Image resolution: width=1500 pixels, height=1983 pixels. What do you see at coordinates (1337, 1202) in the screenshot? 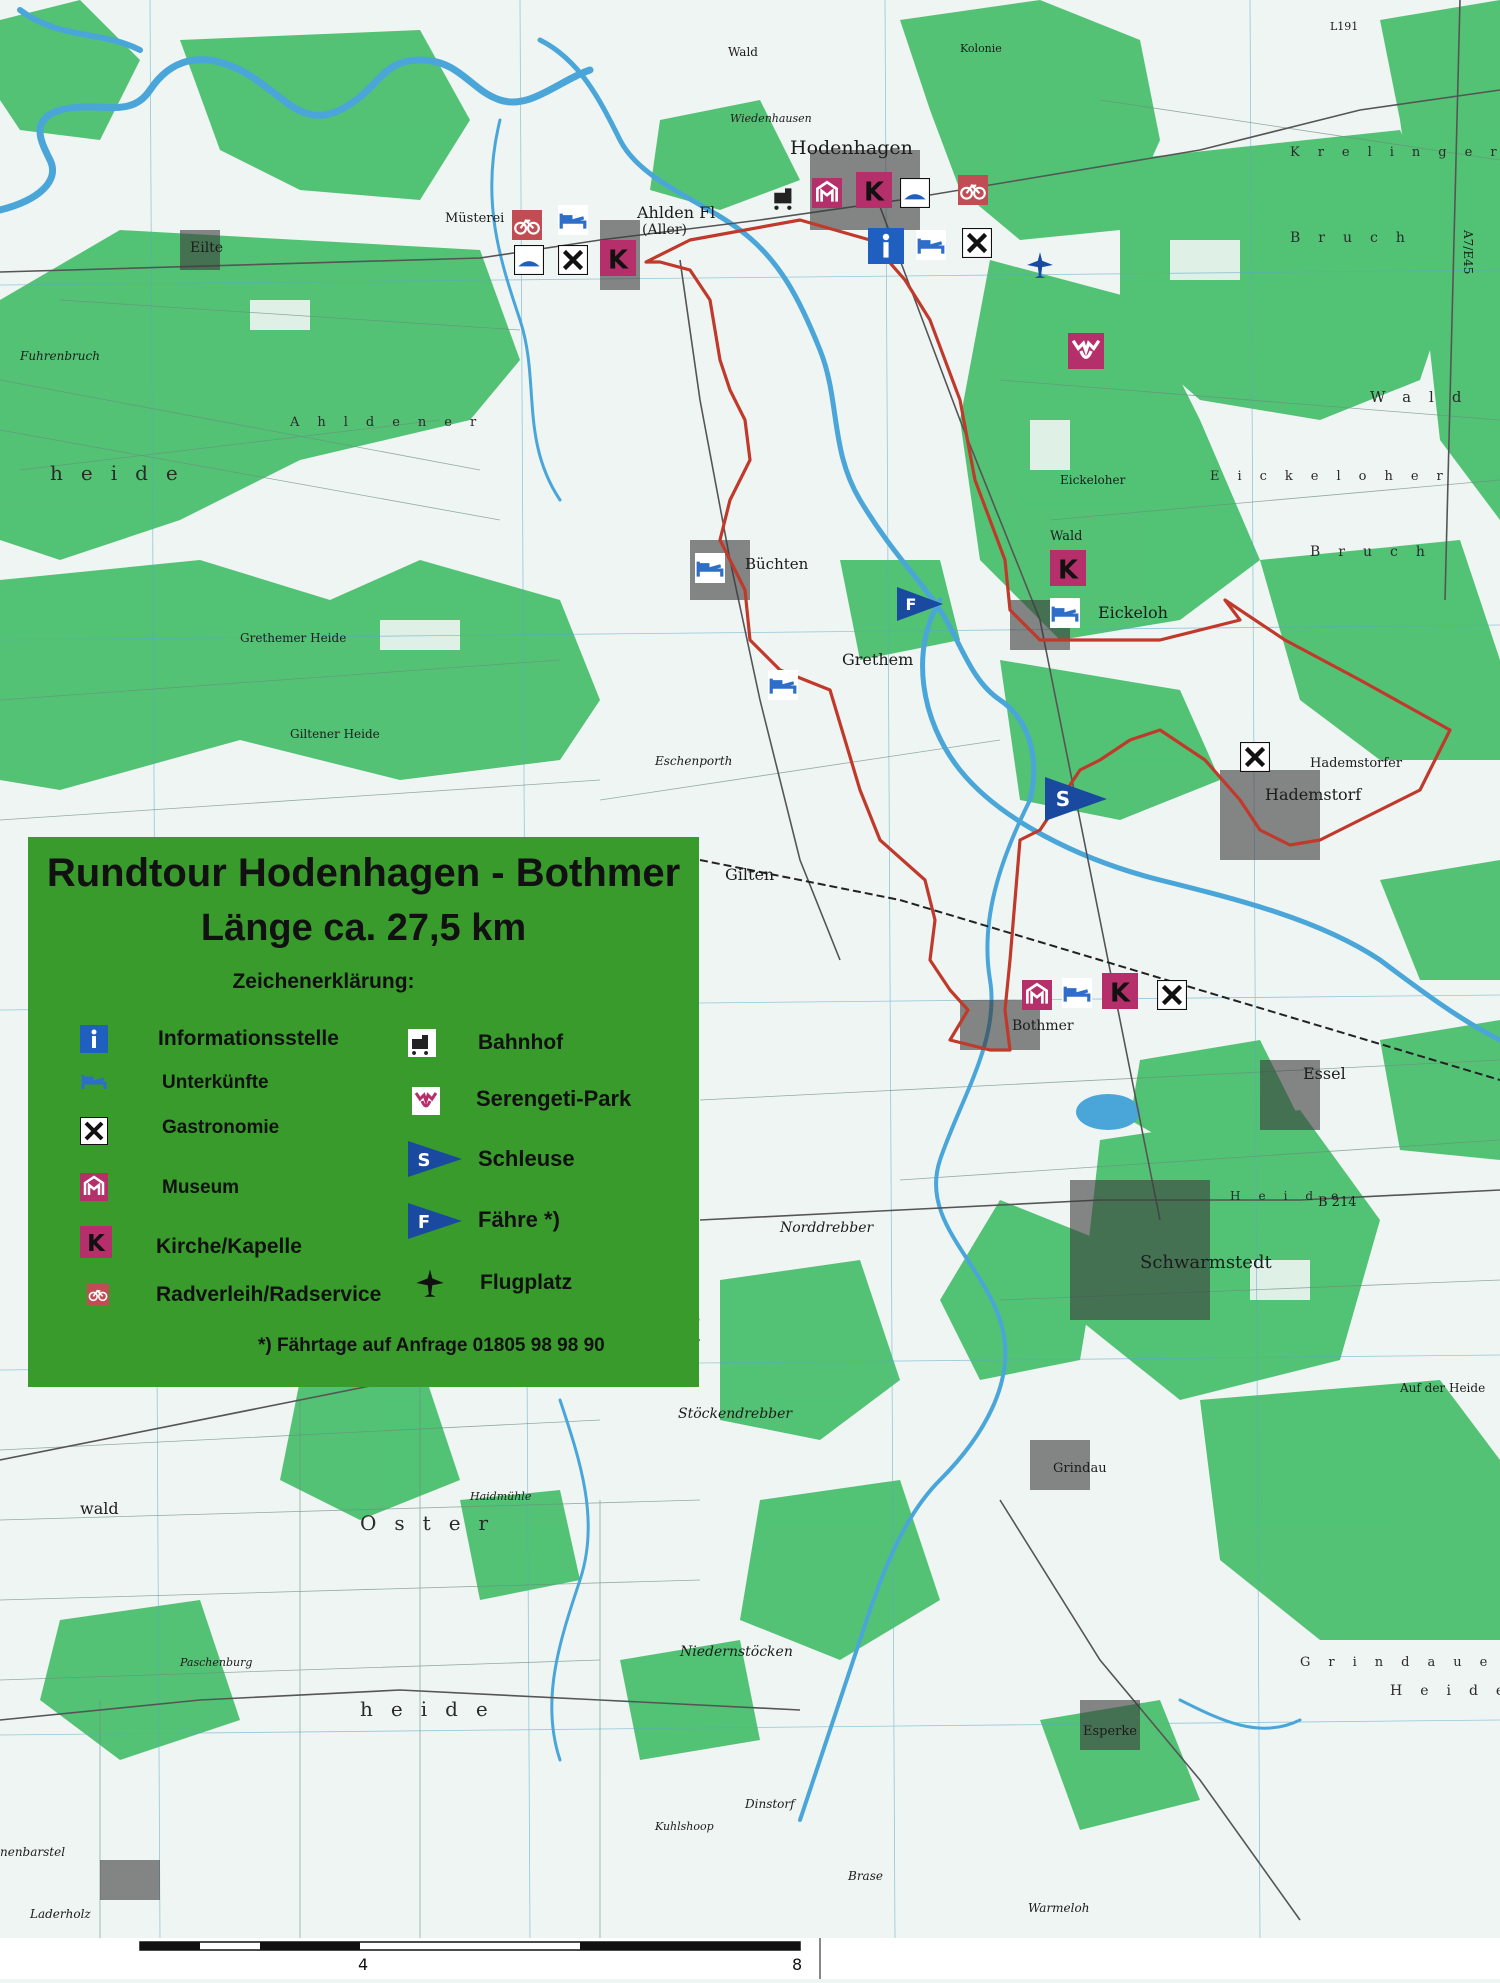
I see `label-b214: B 214` at bounding box center [1337, 1202].